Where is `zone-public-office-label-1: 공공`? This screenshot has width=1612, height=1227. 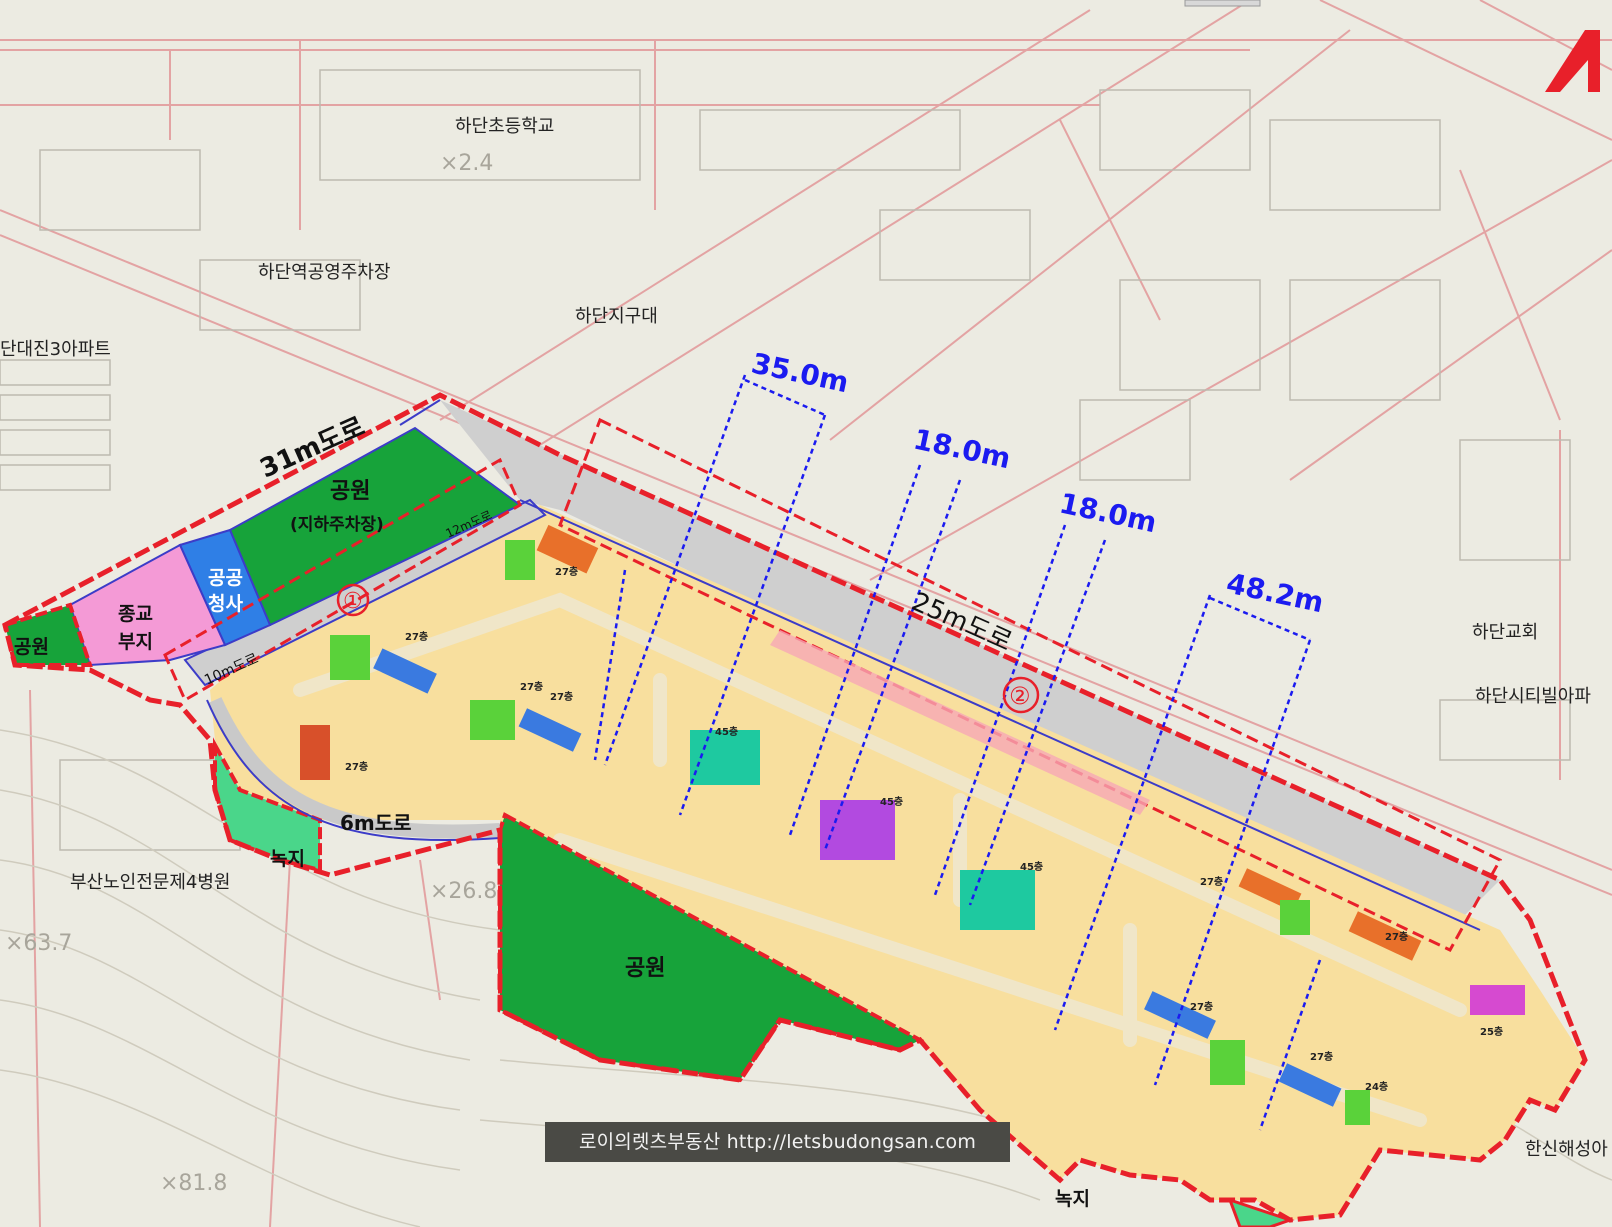 zone-public-office-label-1: 공공 is located at coordinates (225, 578).